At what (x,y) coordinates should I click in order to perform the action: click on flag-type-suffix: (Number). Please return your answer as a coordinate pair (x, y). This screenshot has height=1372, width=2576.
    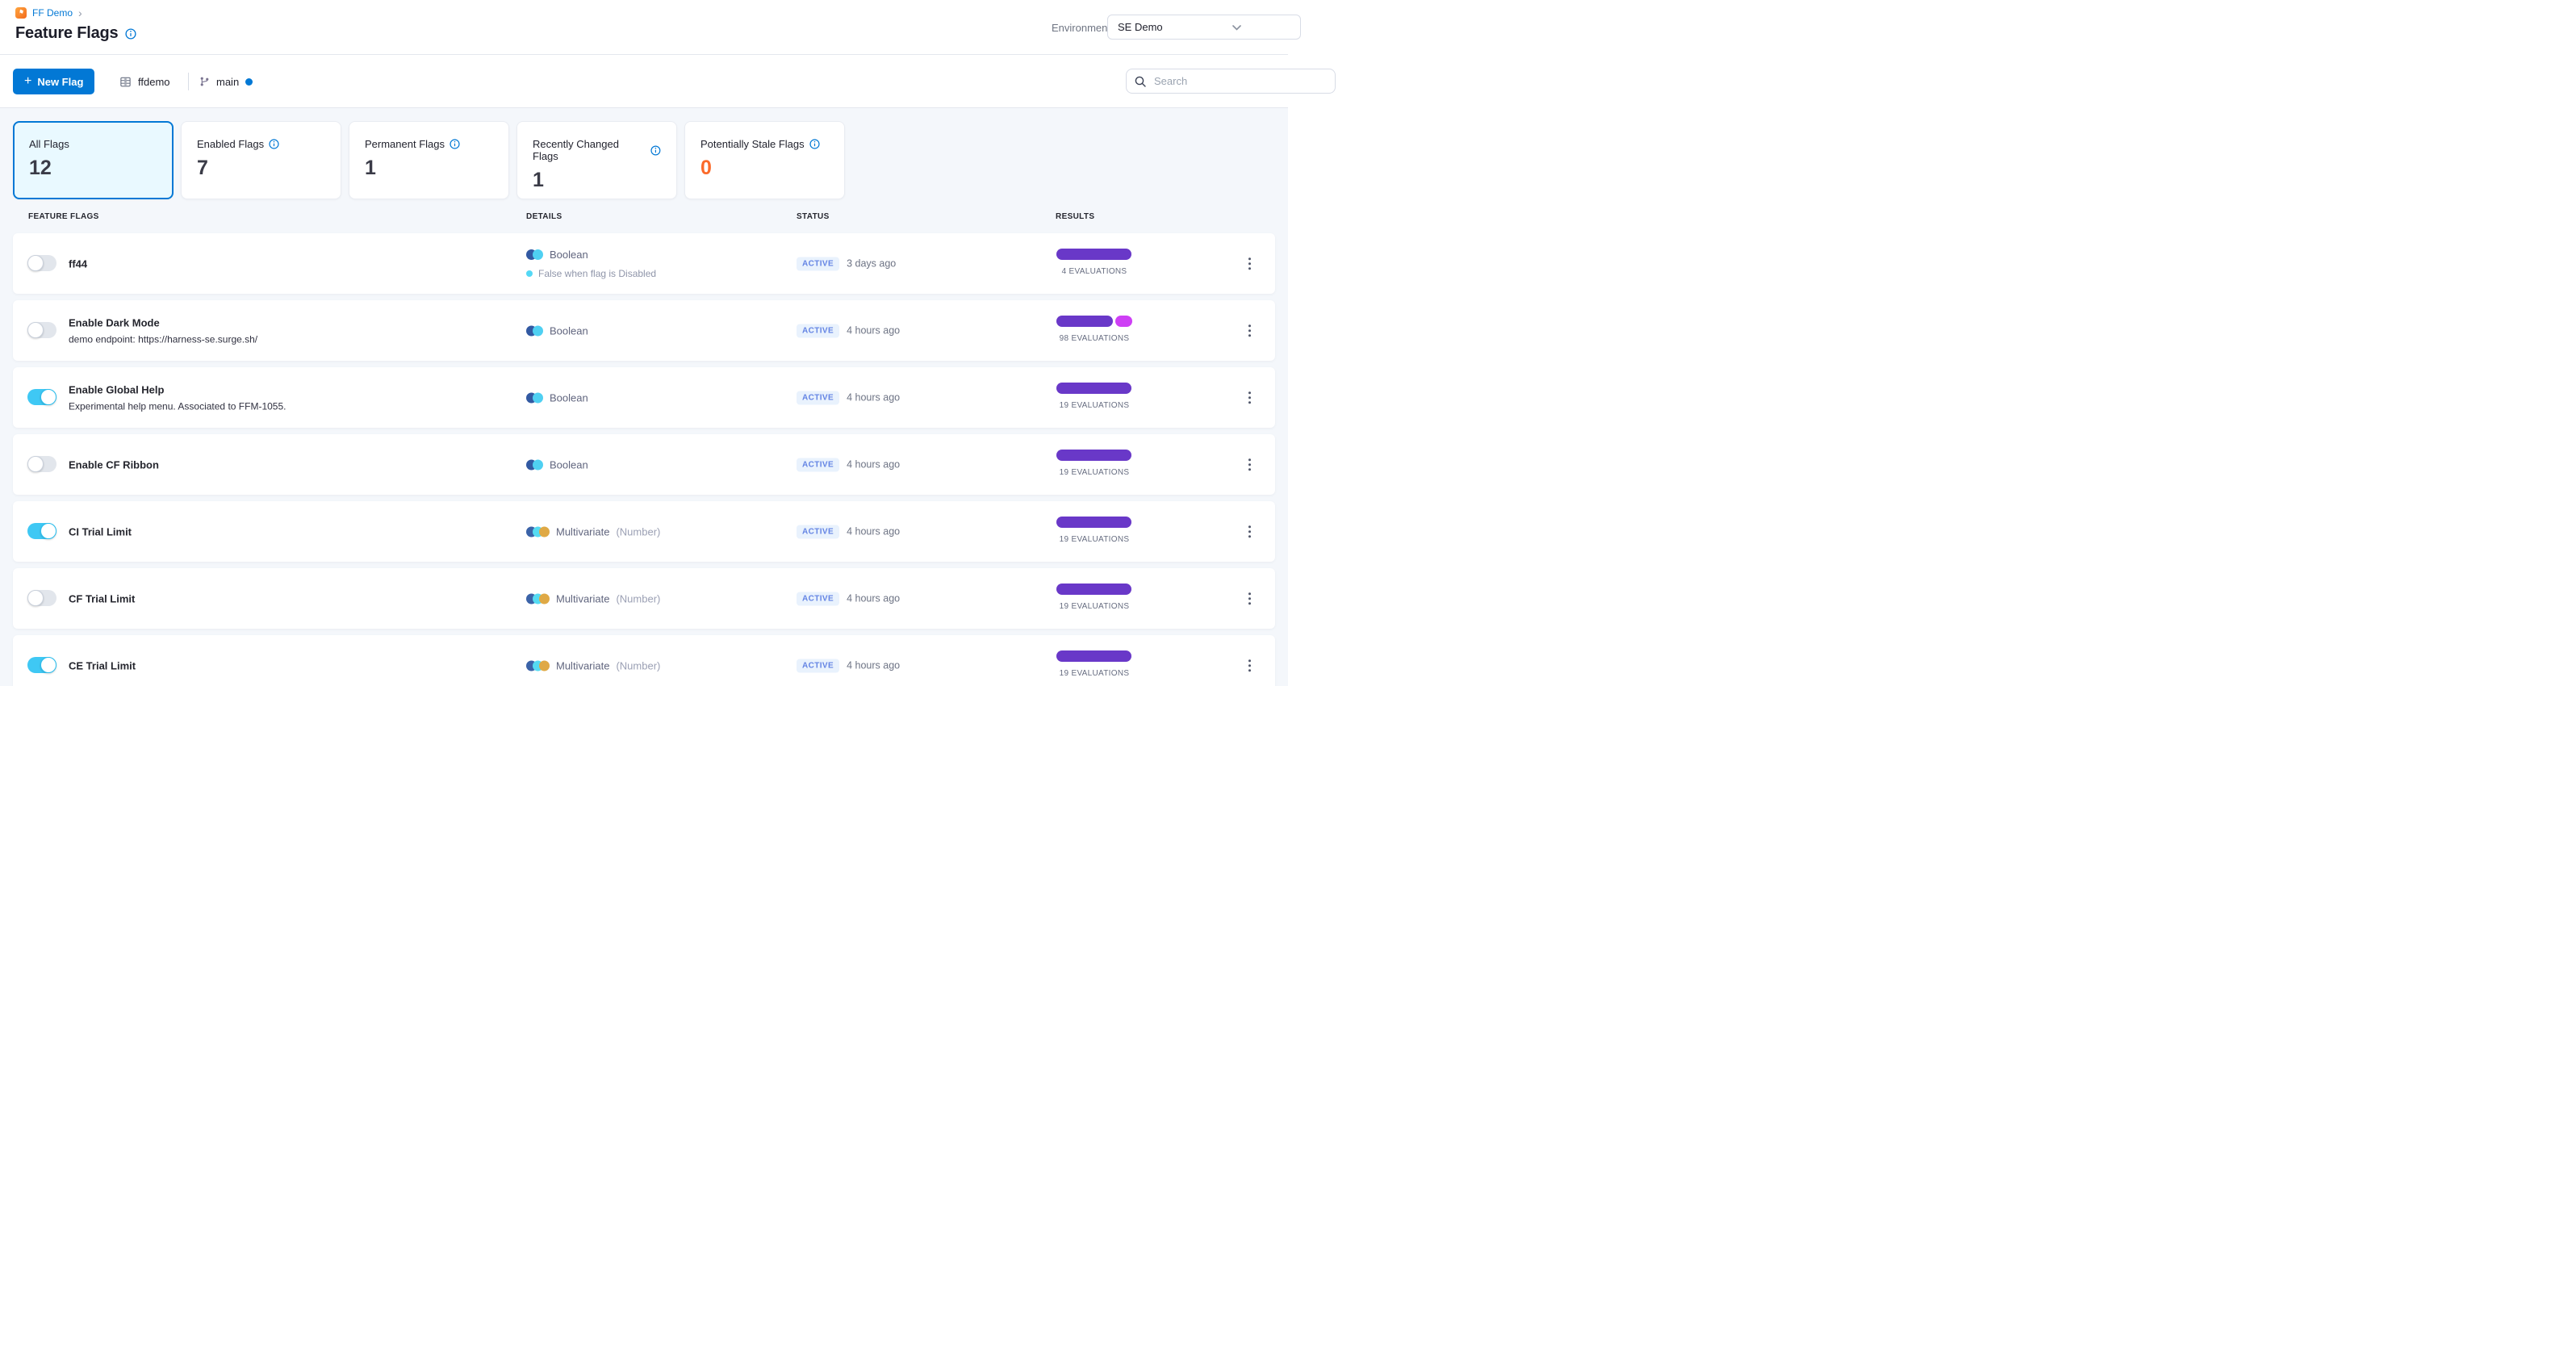
    Looking at the image, I should click on (638, 531).